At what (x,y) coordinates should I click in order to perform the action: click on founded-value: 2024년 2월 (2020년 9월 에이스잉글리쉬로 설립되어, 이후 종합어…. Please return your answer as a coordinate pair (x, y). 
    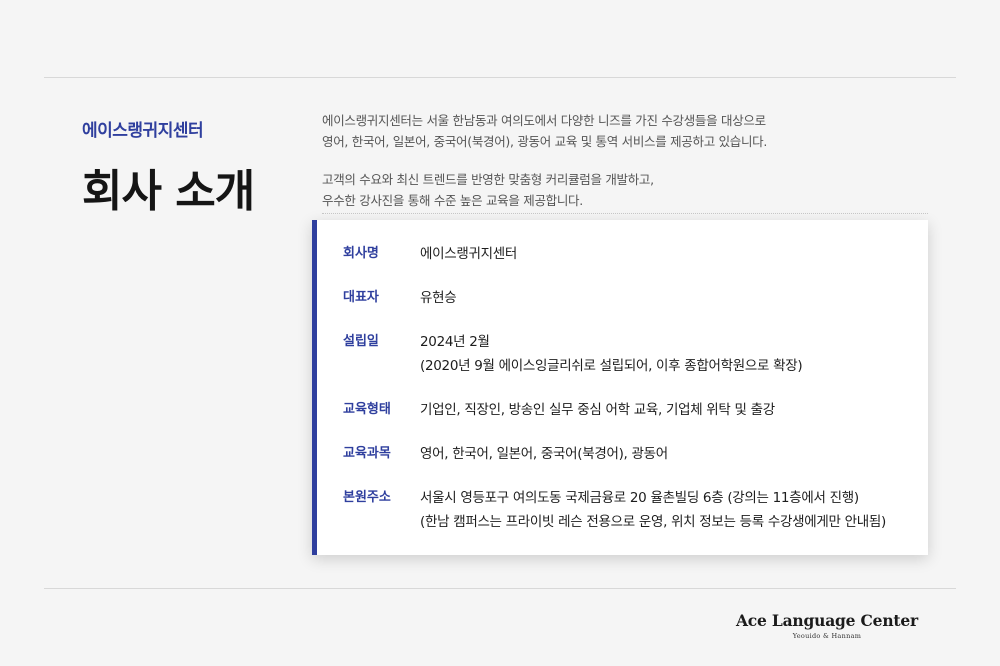
    Looking at the image, I should click on (611, 354).